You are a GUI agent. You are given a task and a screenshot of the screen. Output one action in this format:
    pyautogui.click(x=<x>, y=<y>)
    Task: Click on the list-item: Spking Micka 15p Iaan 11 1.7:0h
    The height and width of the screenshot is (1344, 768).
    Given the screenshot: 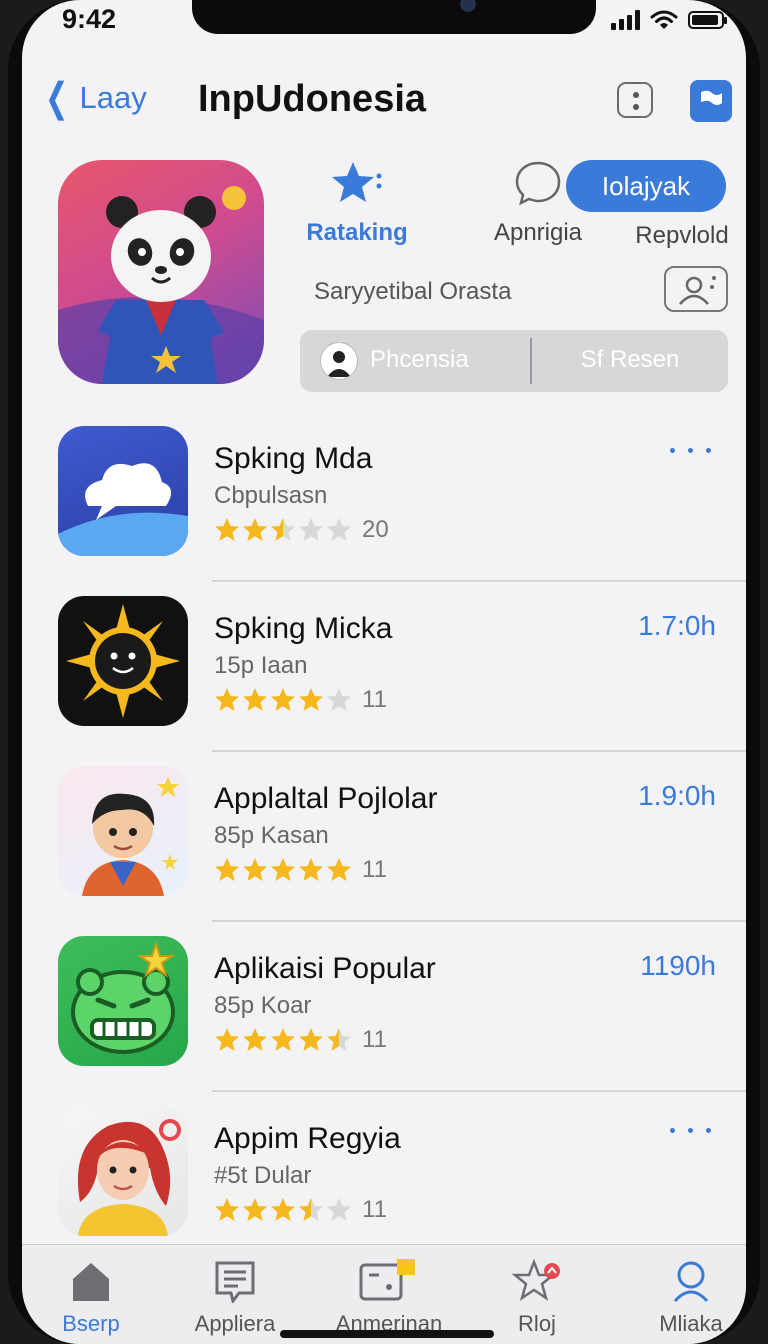 What is the action you would take?
    pyautogui.click(x=384, y=667)
    